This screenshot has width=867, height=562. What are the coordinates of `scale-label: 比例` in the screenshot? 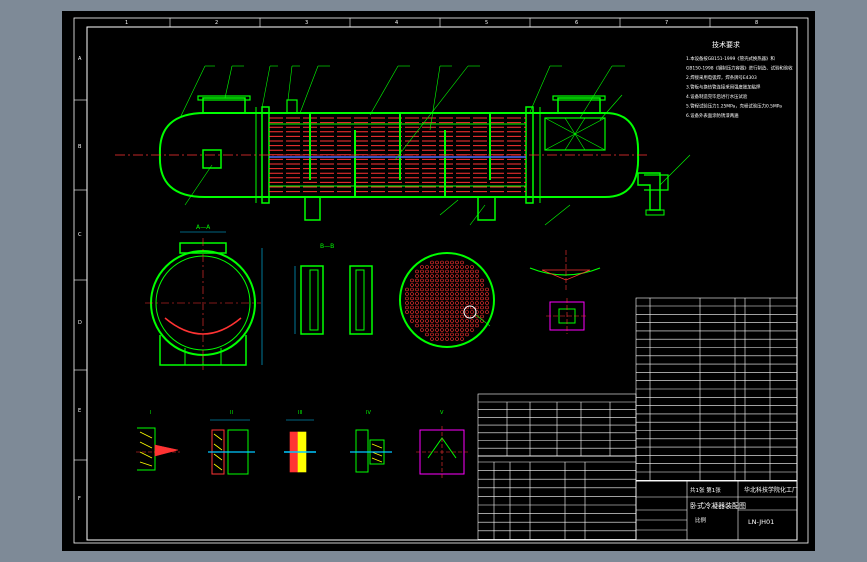 It's located at (701, 520).